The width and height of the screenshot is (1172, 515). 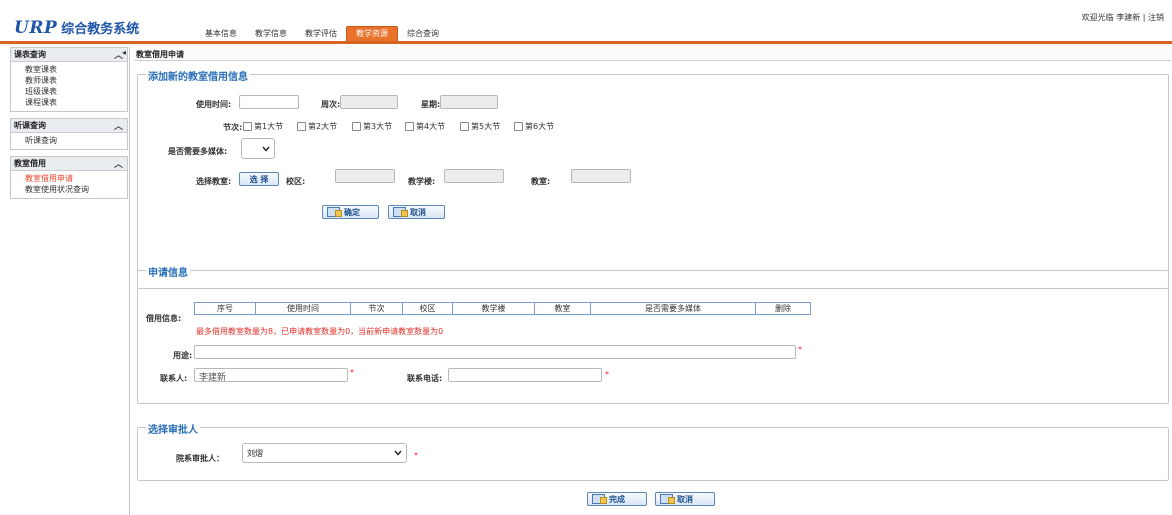 I want to click on use-time-label: 使用时间:, so click(x=214, y=104).